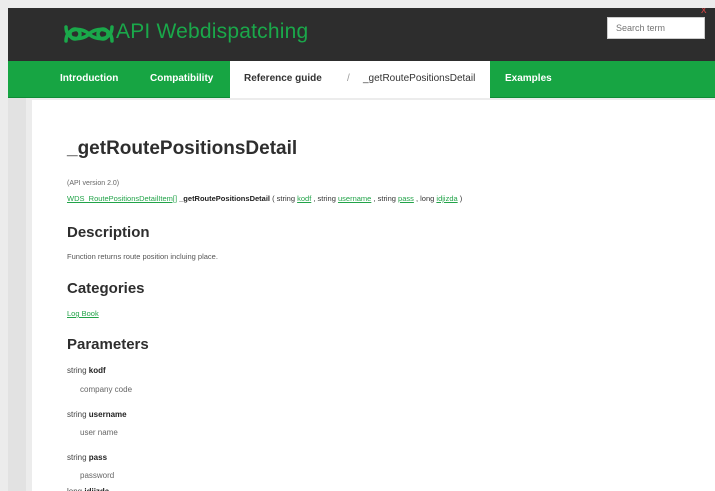 This screenshot has width=715, height=491. I want to click on nav-reference-guide: Reference guide, so click(283, 79).